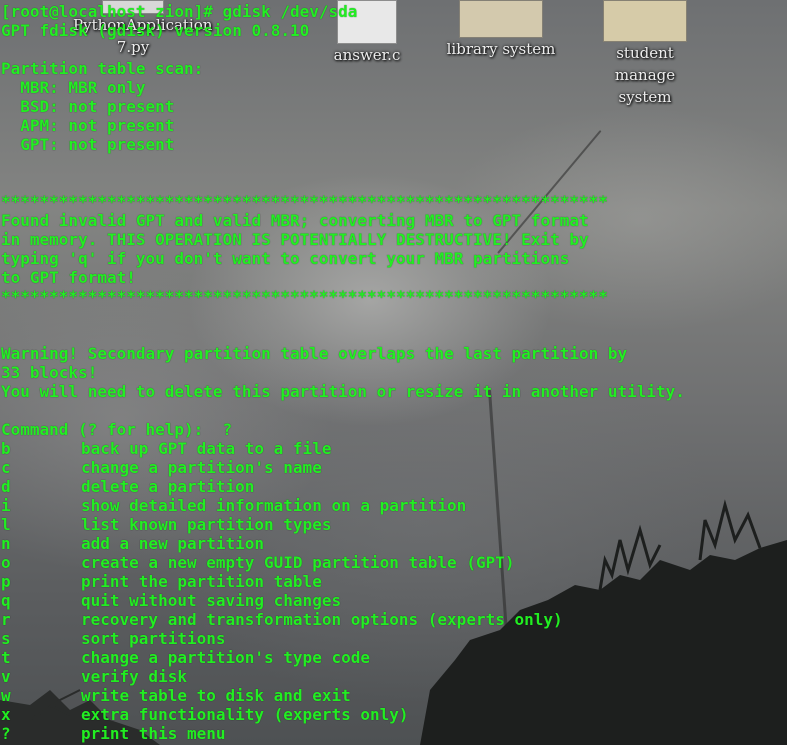 This screenshot has width=787, height=745. Describe the element at coordinates (245, 714) in the screenshot. I see `command-description: extra functionality (experts only)` at that location.